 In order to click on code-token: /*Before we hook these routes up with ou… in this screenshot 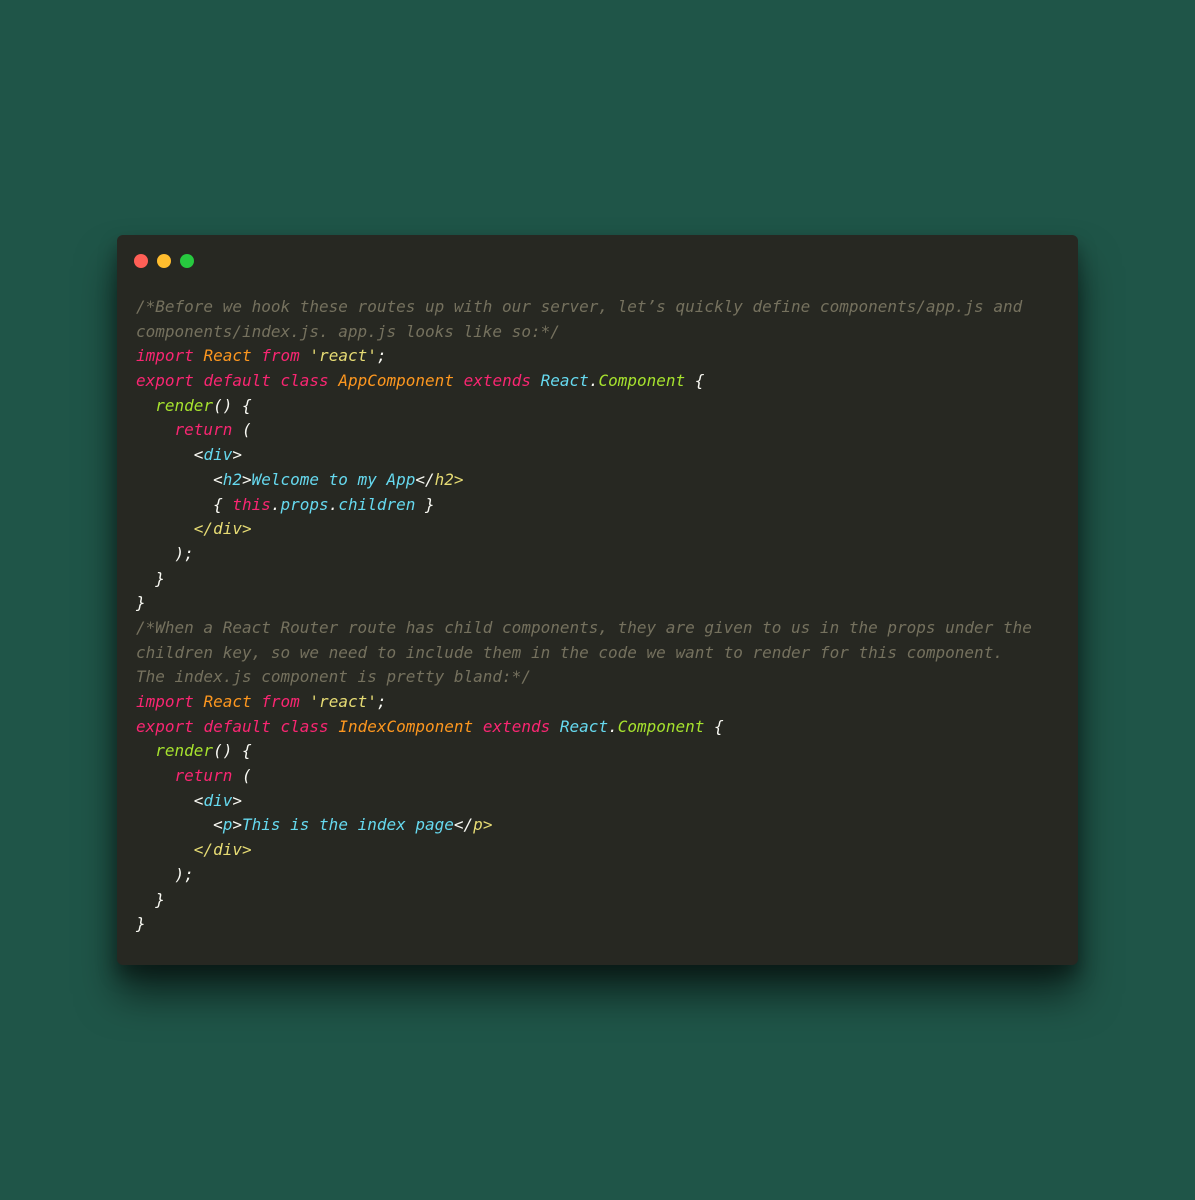, I will do `click(579, 306)`.